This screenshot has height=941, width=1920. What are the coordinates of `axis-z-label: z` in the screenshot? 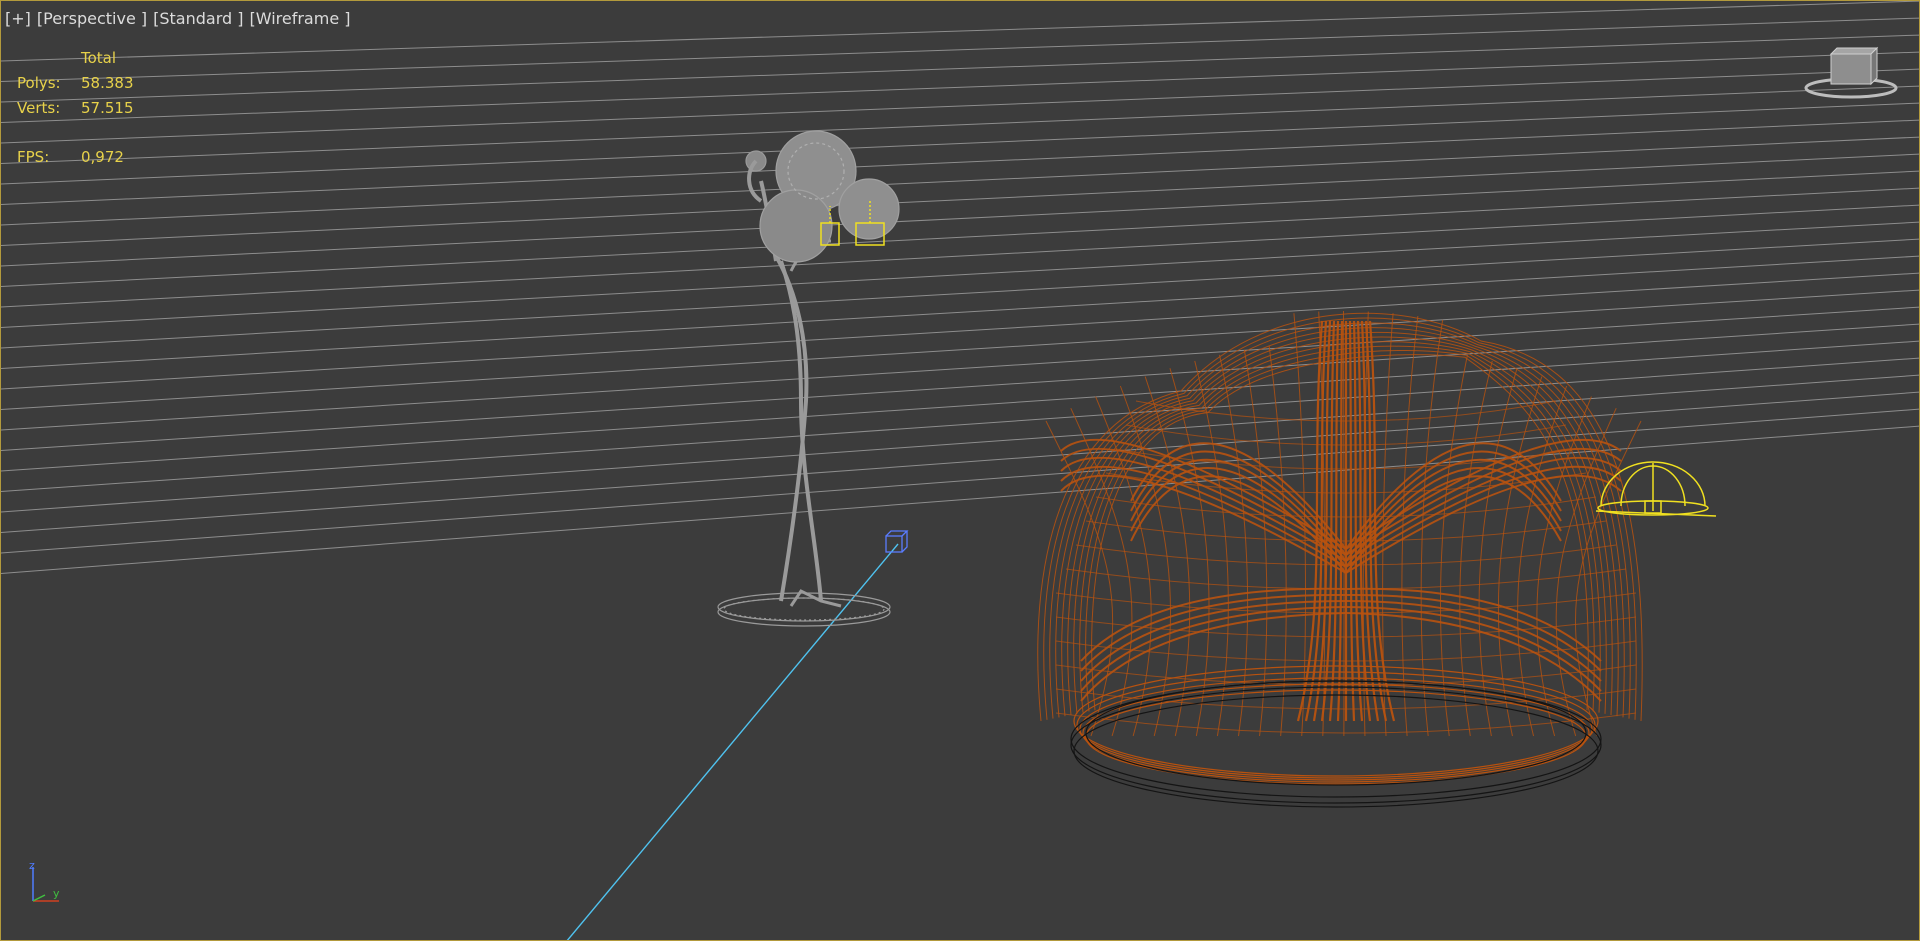 It's located at (32, 866).